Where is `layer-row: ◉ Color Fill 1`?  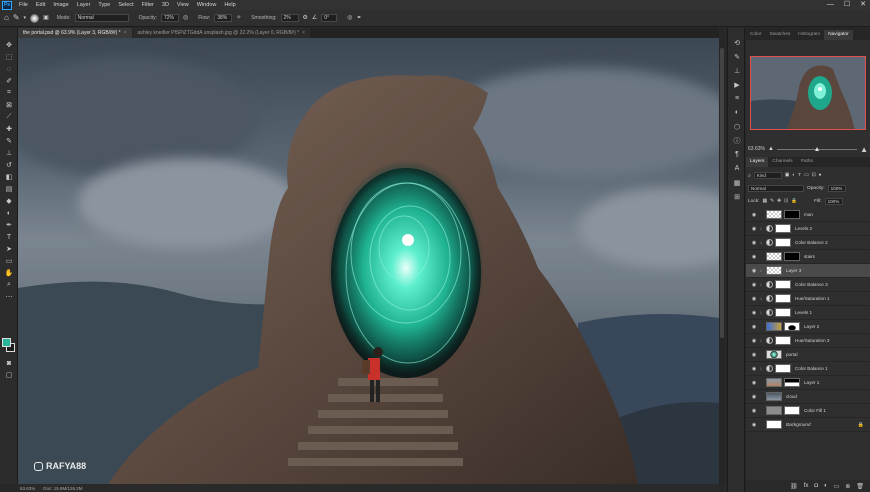 layer-row: ◉ Color Fill 1 is located at coordinates (808, 411).